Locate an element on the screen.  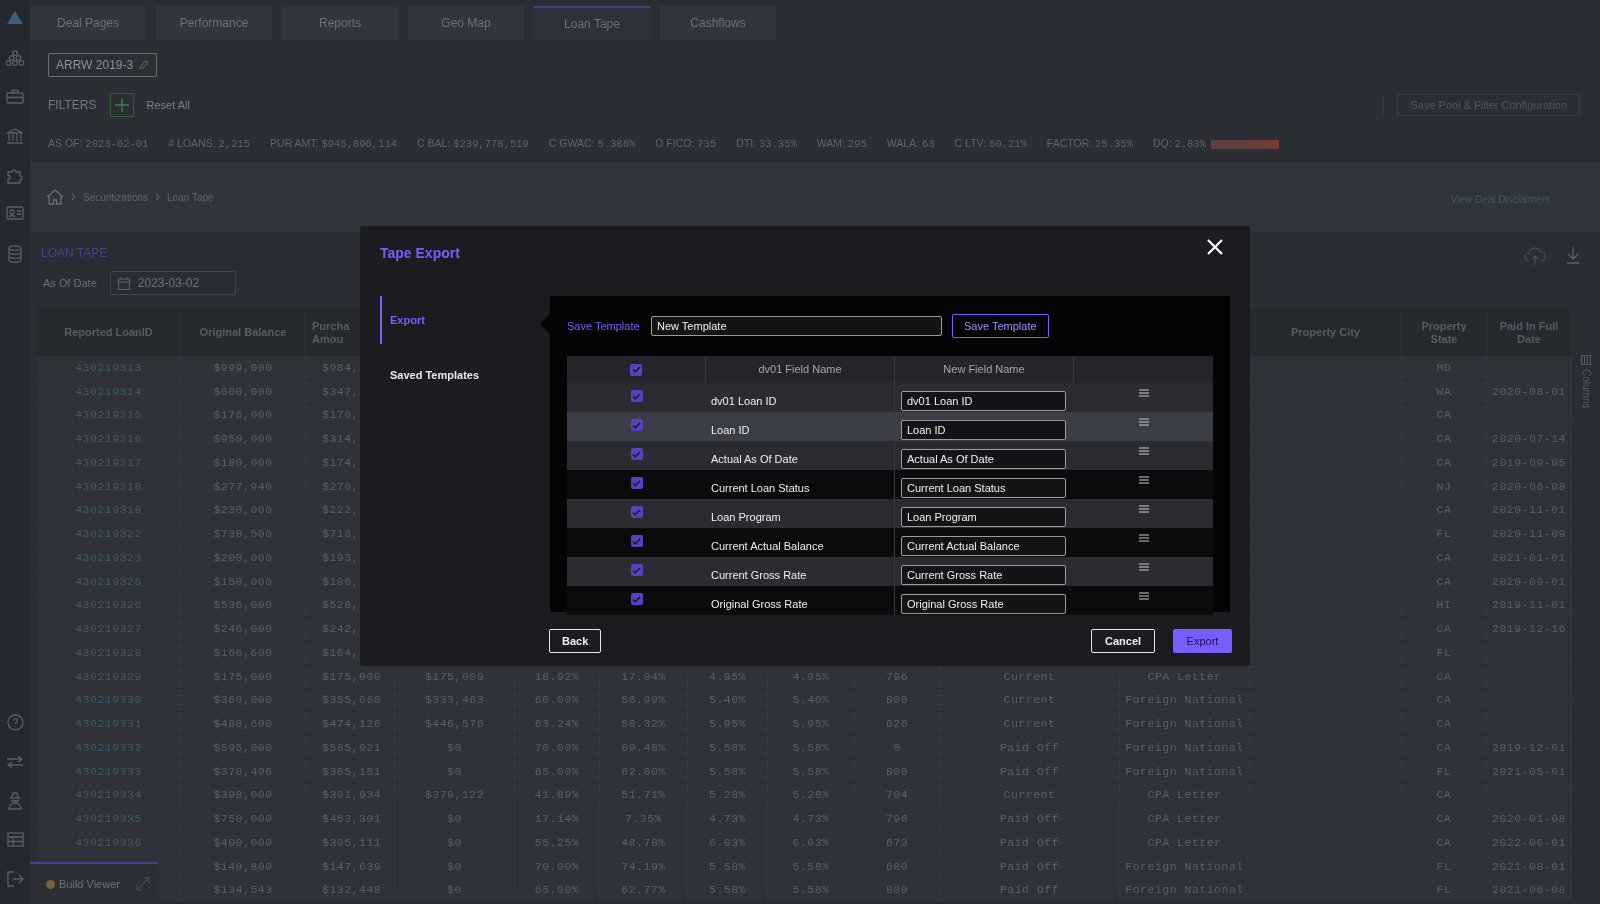
pencil-icon is located at coordinates (144, 65).